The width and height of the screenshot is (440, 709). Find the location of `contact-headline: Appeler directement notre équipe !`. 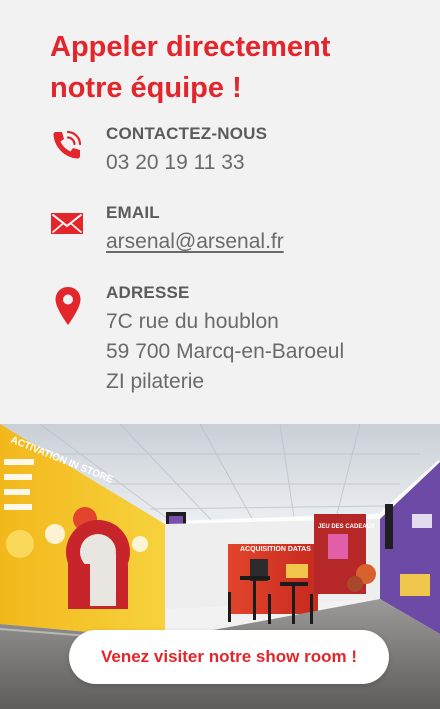

contact-headline: Appeler directement notre équipe ! is located at coordinates (190, 67).